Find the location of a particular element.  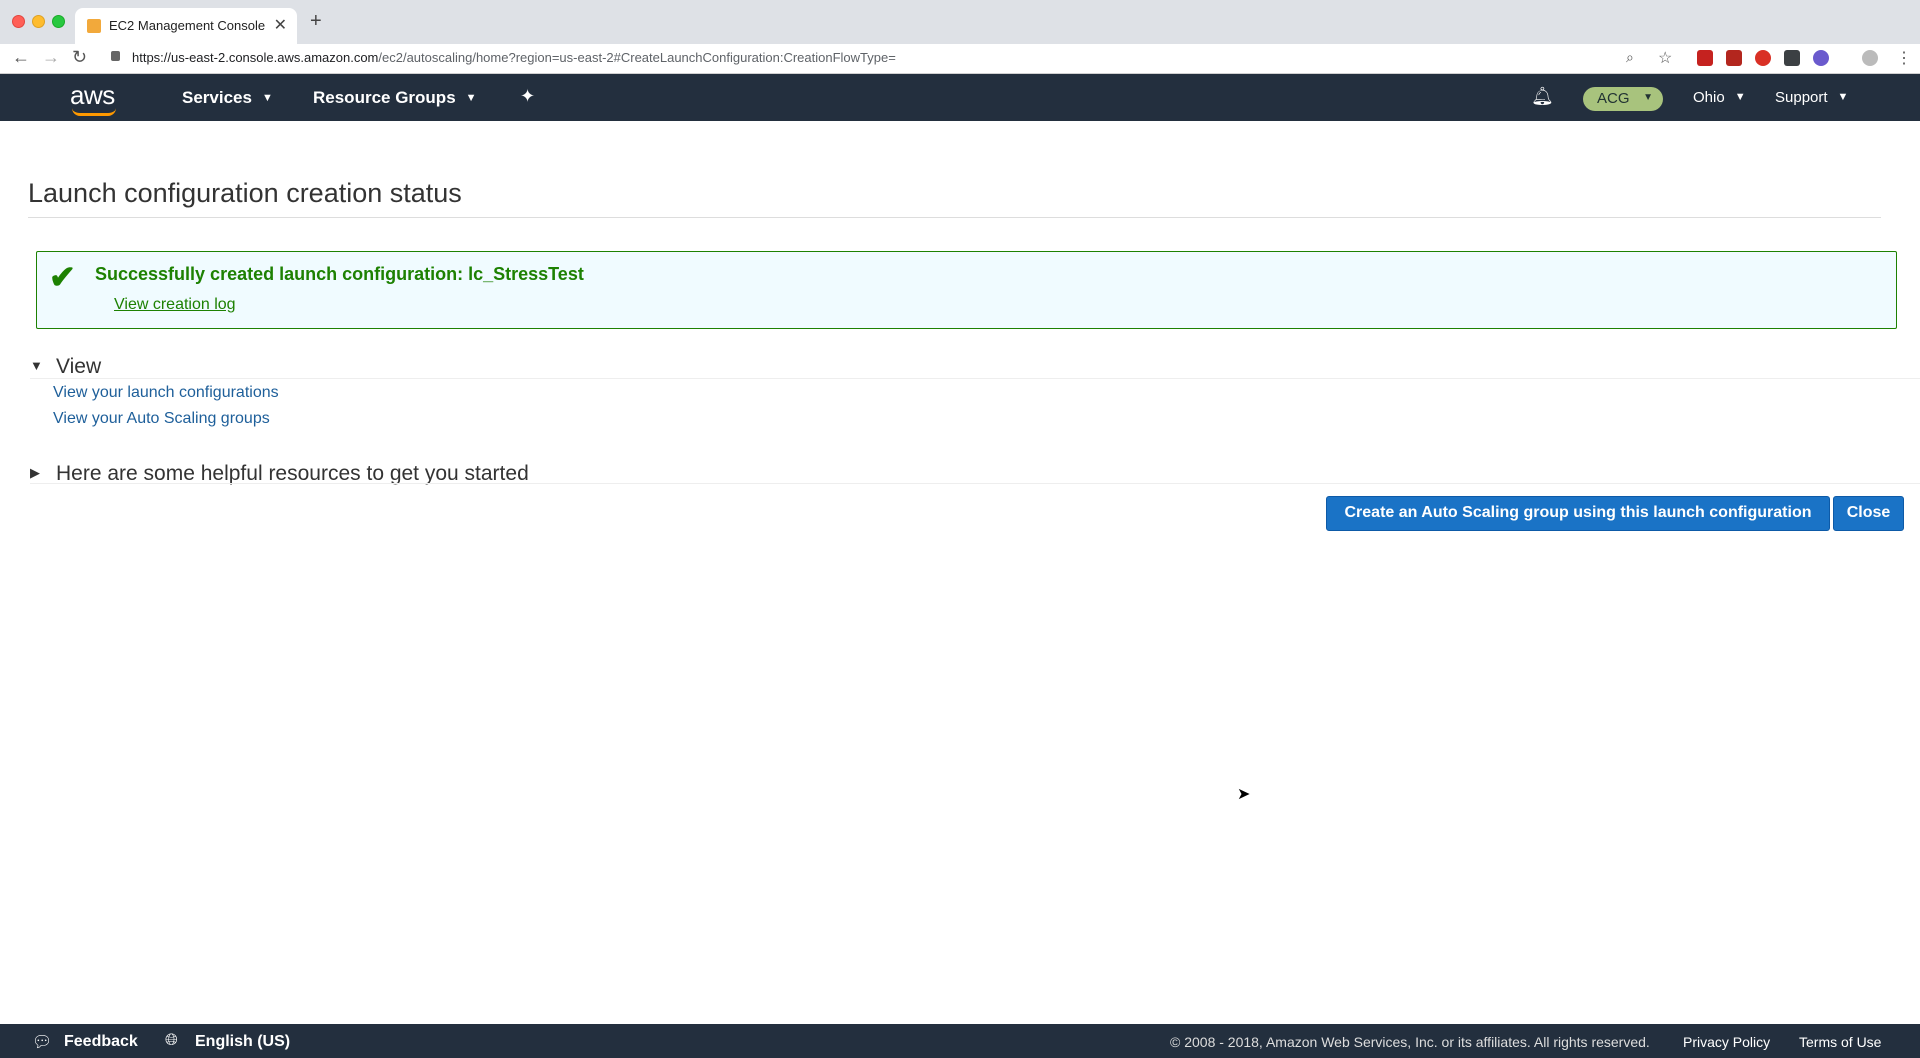

services-label: Services is located at coordinates (217, 97).